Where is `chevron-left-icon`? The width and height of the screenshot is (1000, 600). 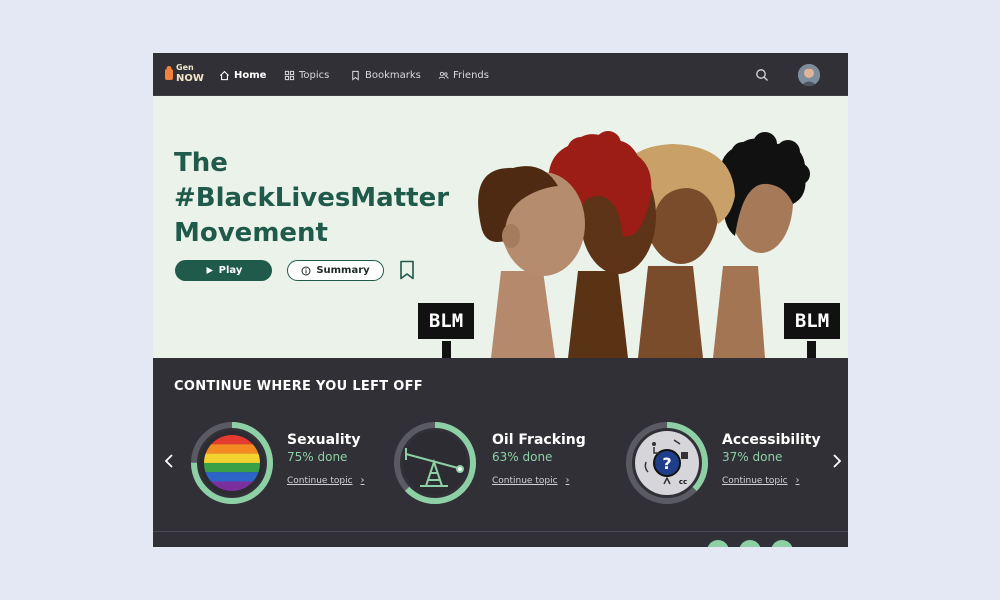
chevron-left-icon is located at coordinates (169, 461).